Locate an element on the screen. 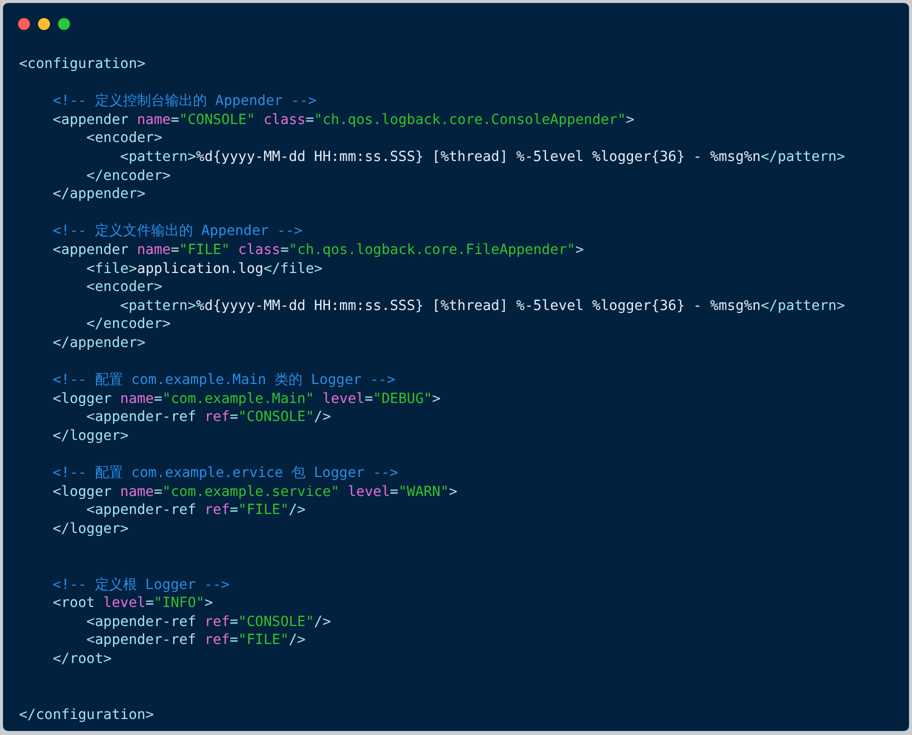  code-line: <appender name="FILE" class="ch.qos.logback.core.FileAppender"> is located at coordinates (318, 250).